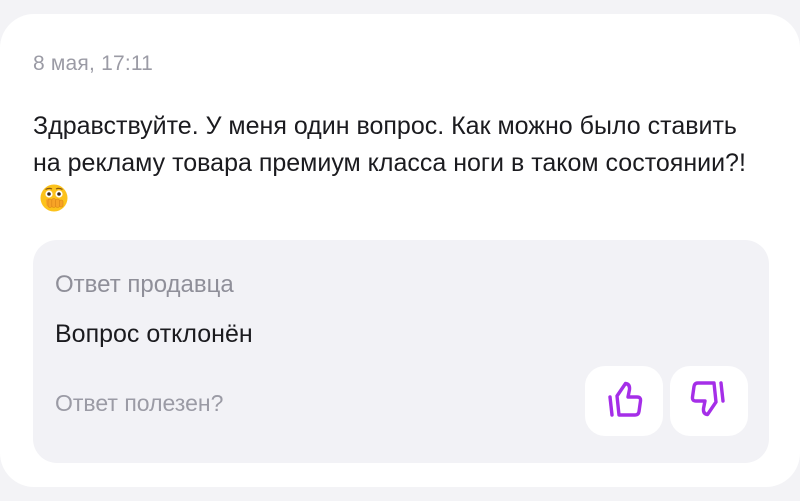 This screenshot has width=800, height=501. What do you see at coordinates (54, 198) in the screenshot?
I see `face-with-open-eyes-and-hand-over-mouth-icon` at bounding box center [54, 198].